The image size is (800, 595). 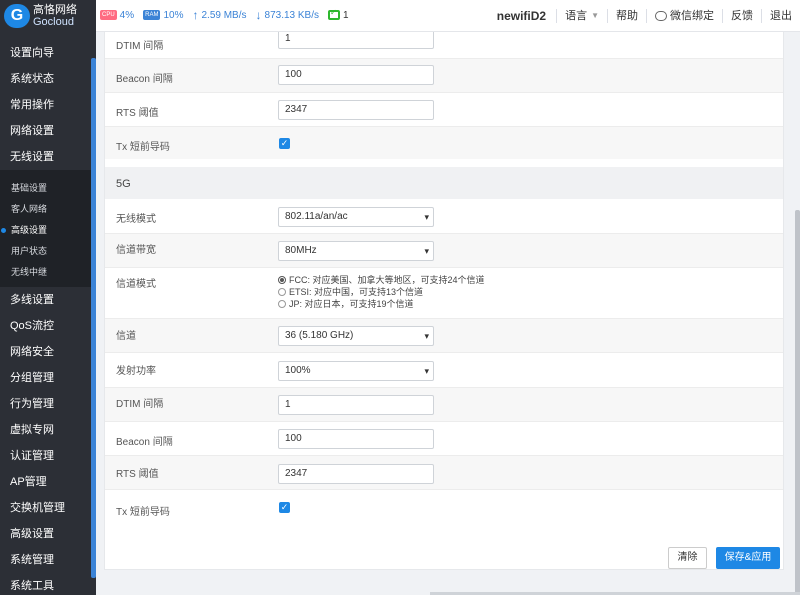 I want to click on tx-power-label: 发射功率, so click(x=136, y=371).